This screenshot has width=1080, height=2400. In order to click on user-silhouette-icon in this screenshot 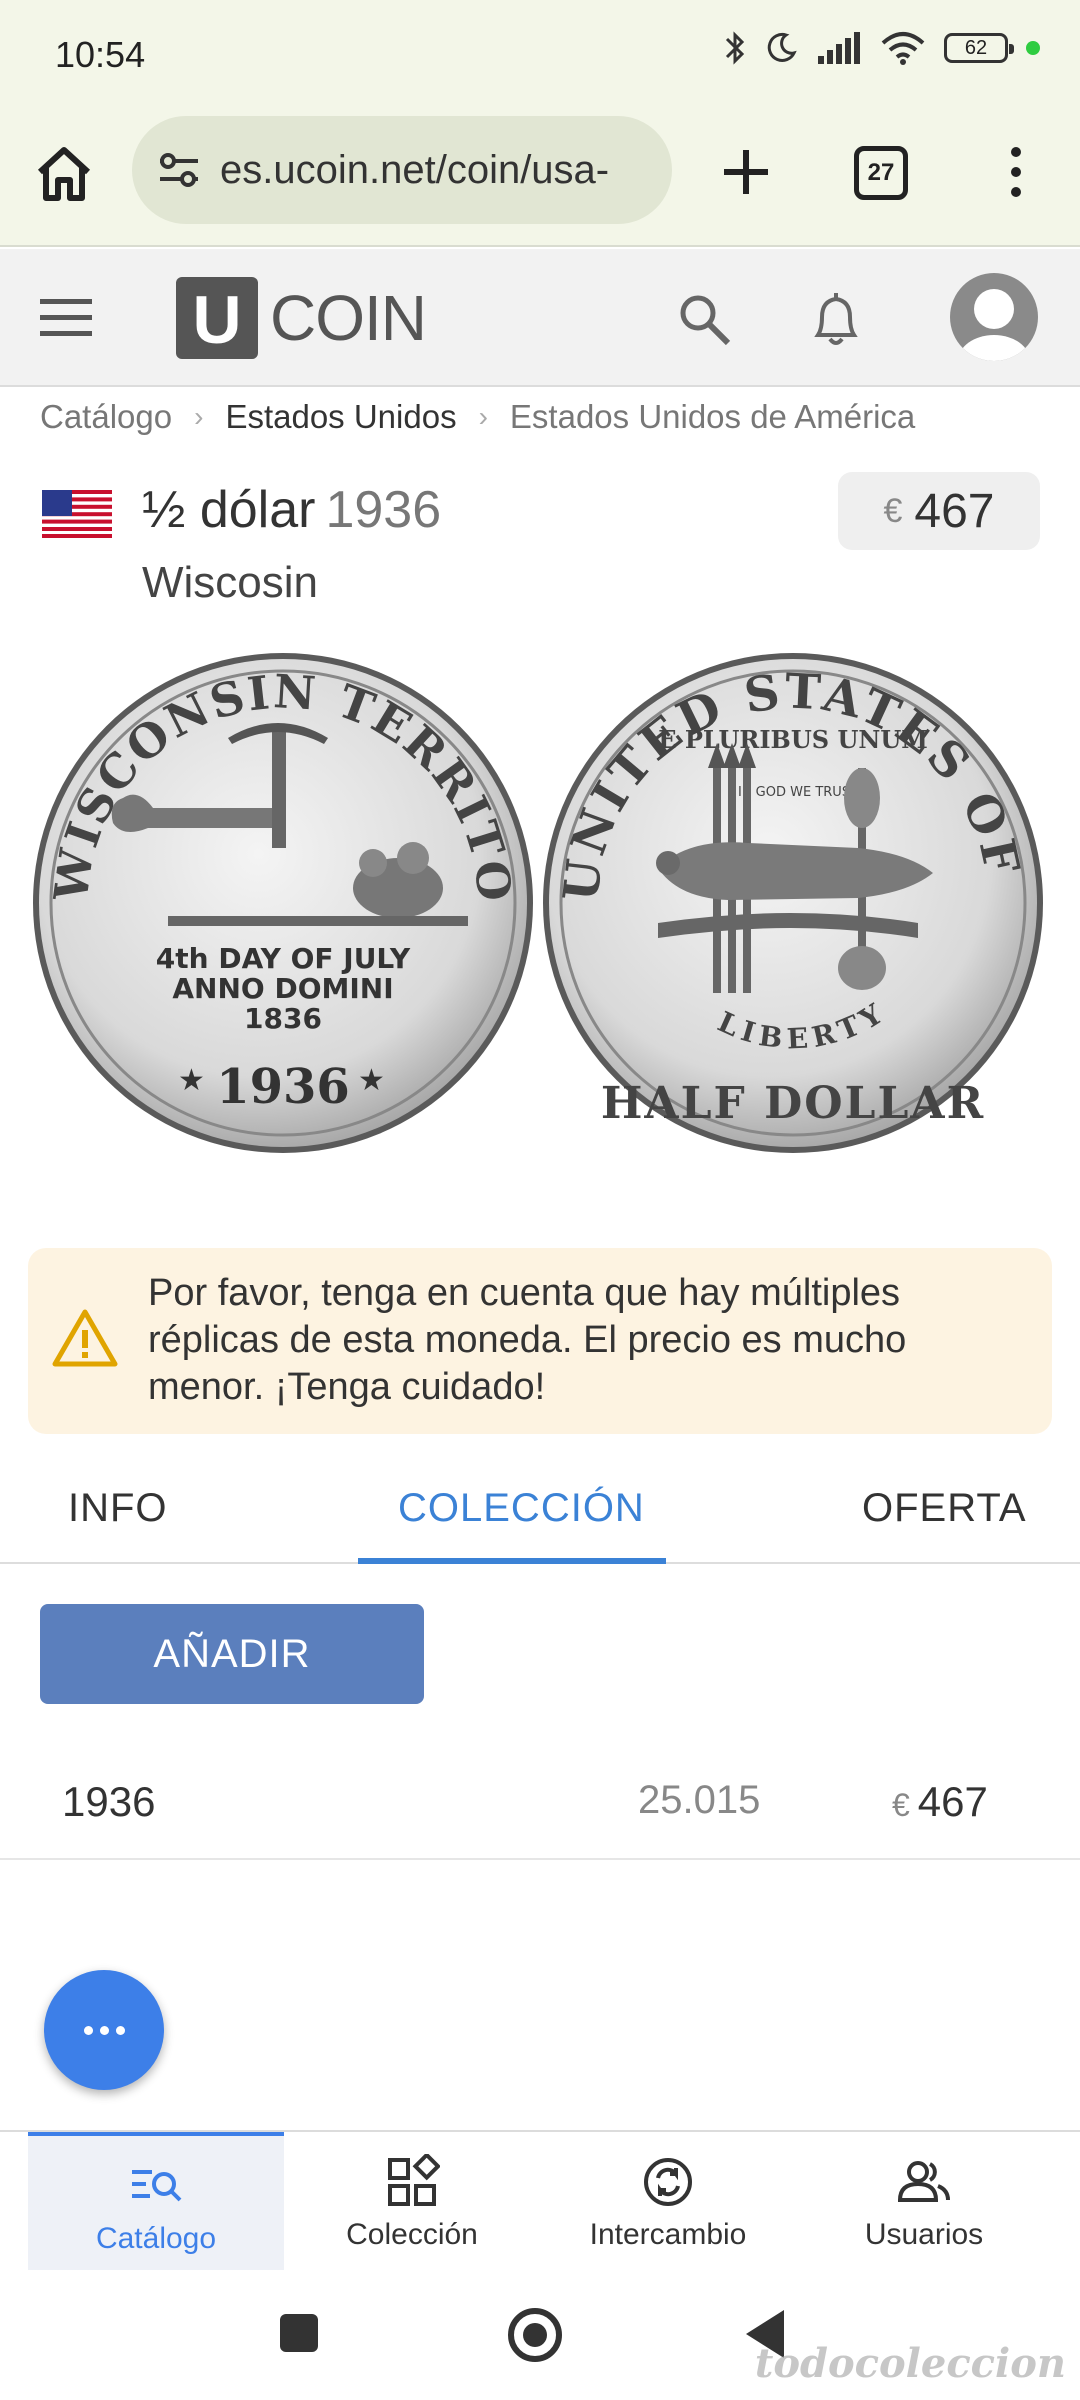, I will do `click(994, 325)`.